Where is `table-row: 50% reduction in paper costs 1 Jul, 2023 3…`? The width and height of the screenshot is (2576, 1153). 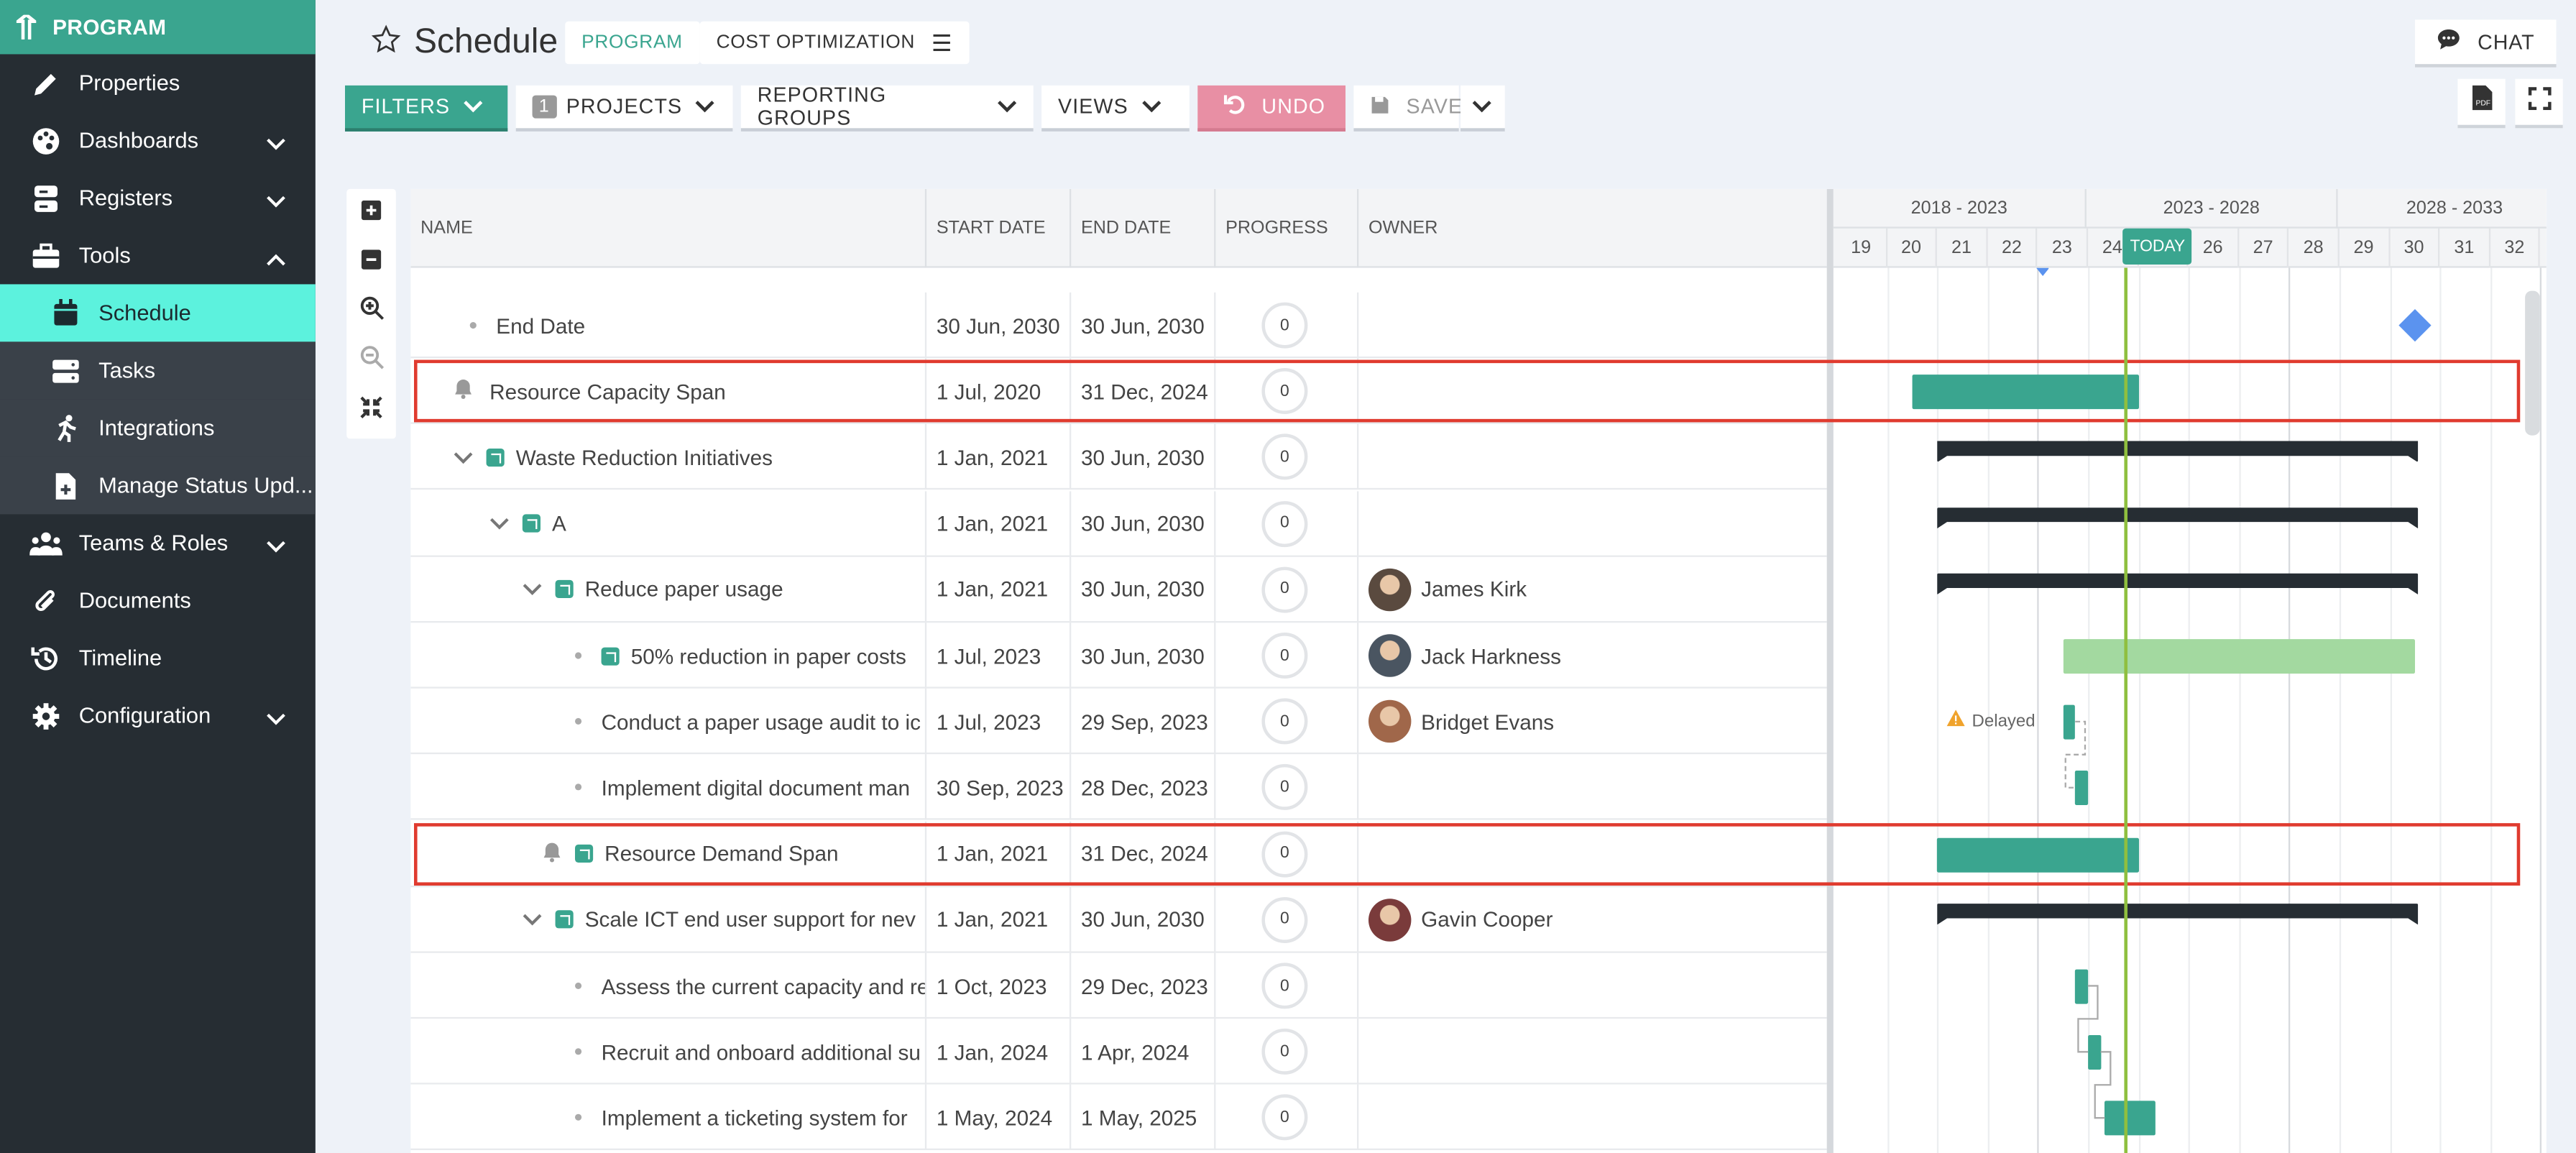 table-row: 50% reduction in paper costs 1 Jul, 2023 3… is located at coordinates (1118, 656).